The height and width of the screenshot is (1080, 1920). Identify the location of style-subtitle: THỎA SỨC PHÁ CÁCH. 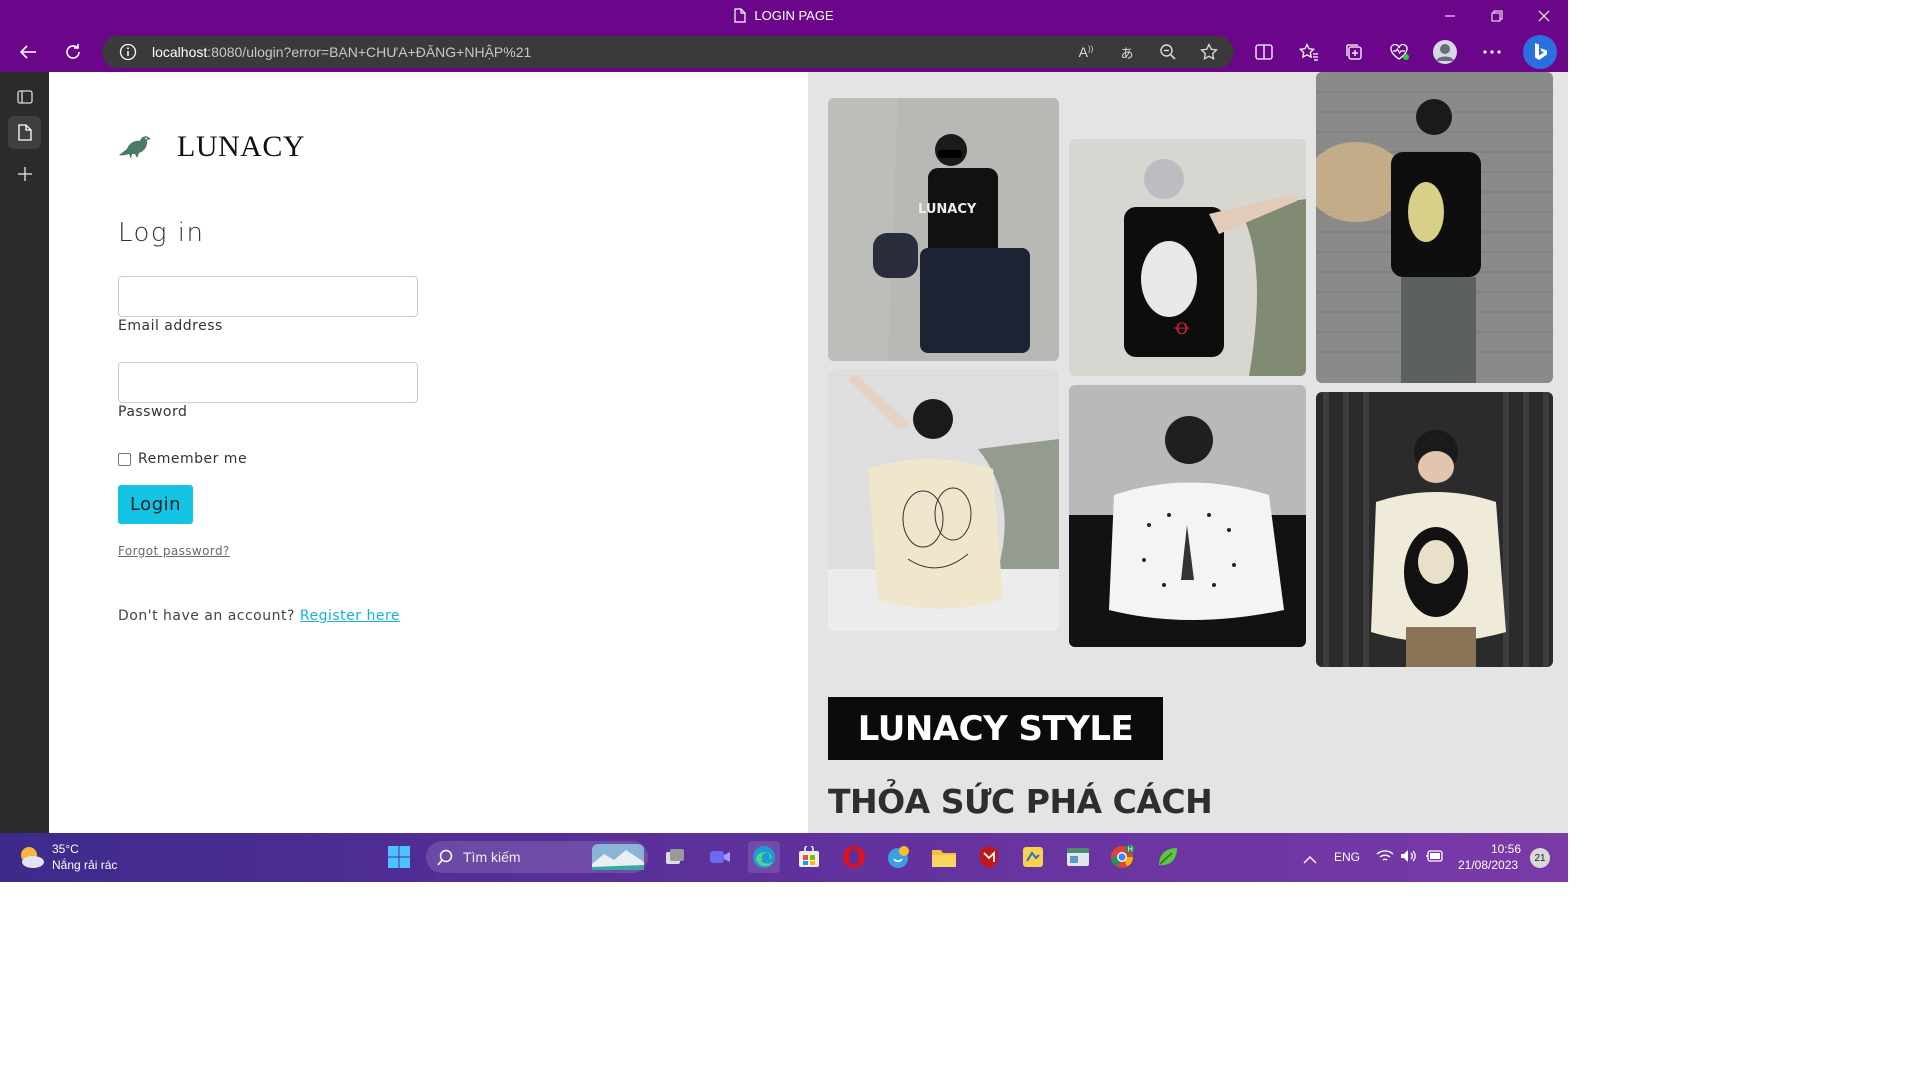
(1020, 801).